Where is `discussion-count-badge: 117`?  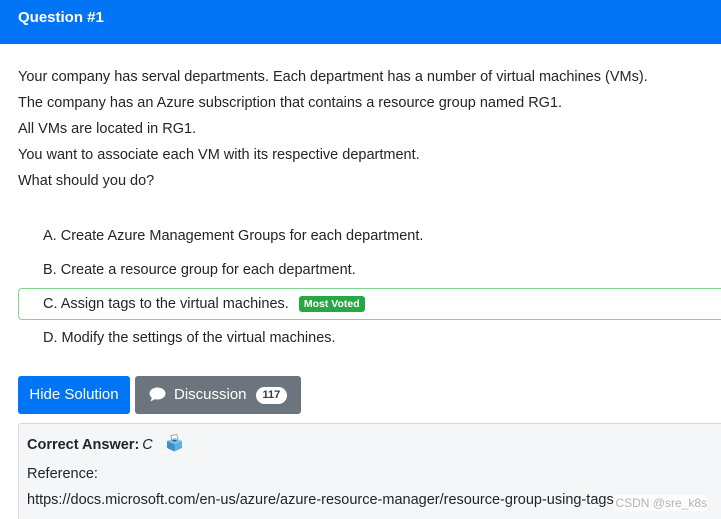
discussion-count-badge: 117 is located at coordinates (271, 395).